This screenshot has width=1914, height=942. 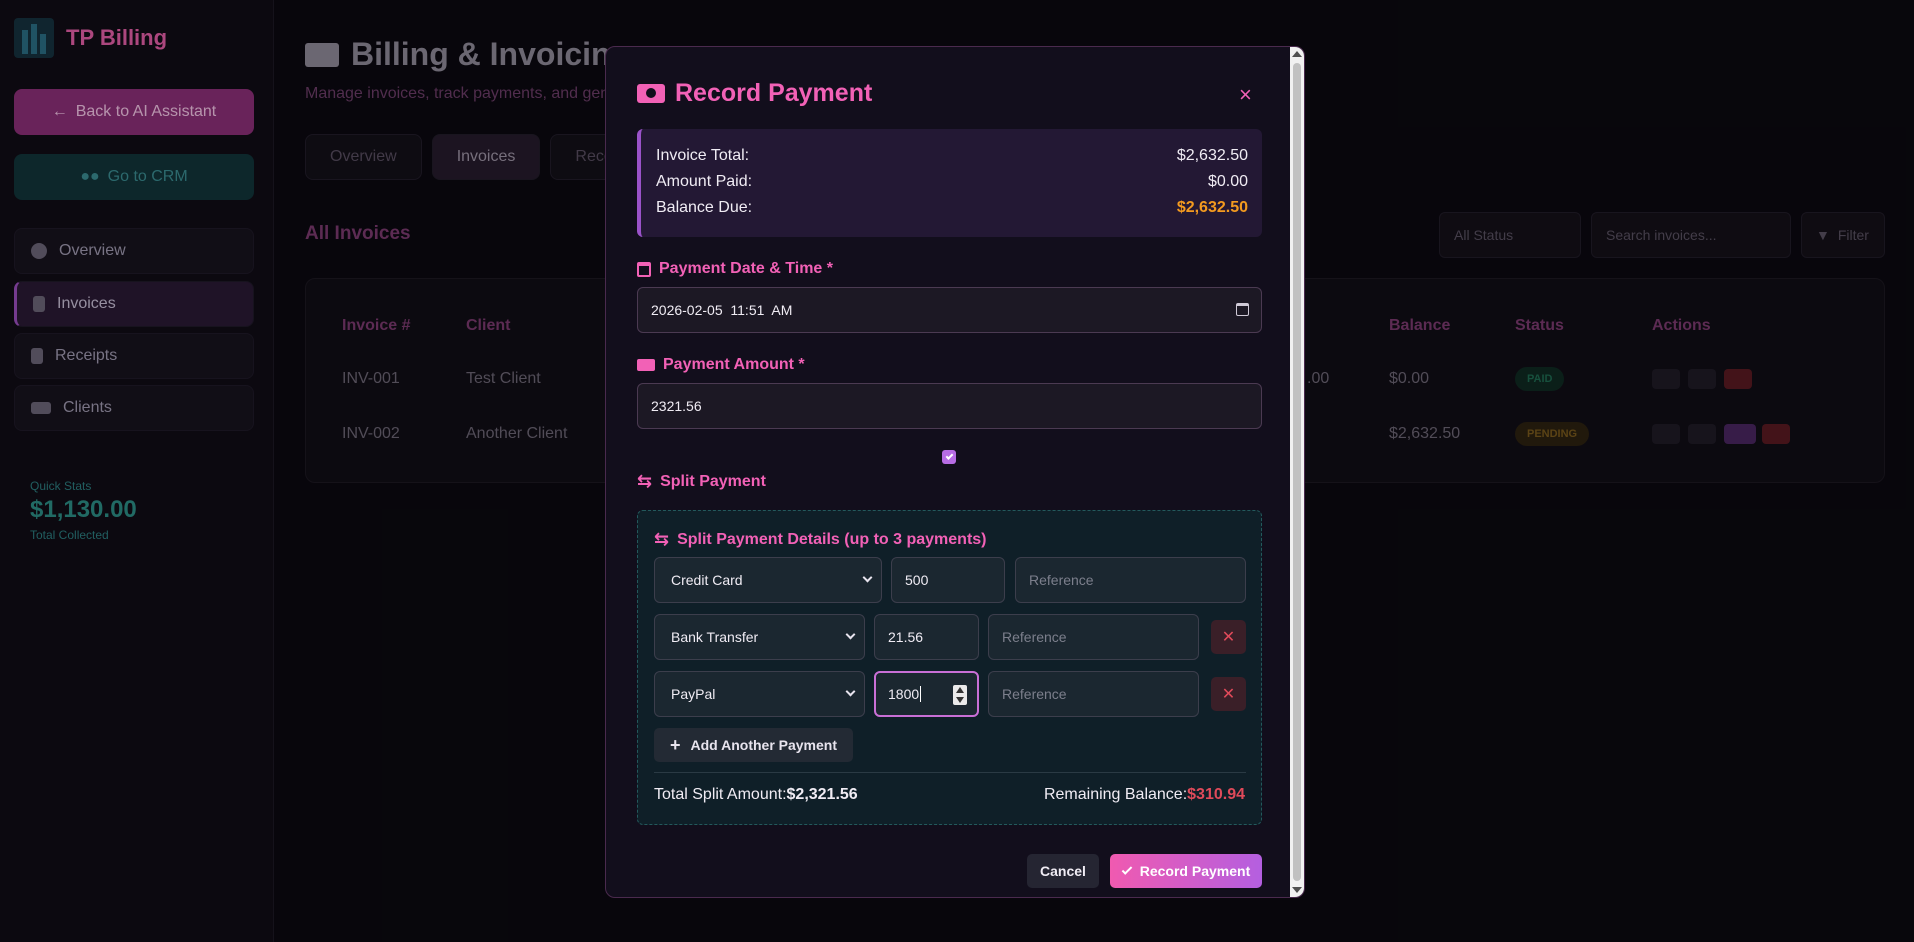 What do you see at coordinates (707, 580) in the screenshot?
I see `split-method-value: Credit Card` at bounding box center [707, 580].